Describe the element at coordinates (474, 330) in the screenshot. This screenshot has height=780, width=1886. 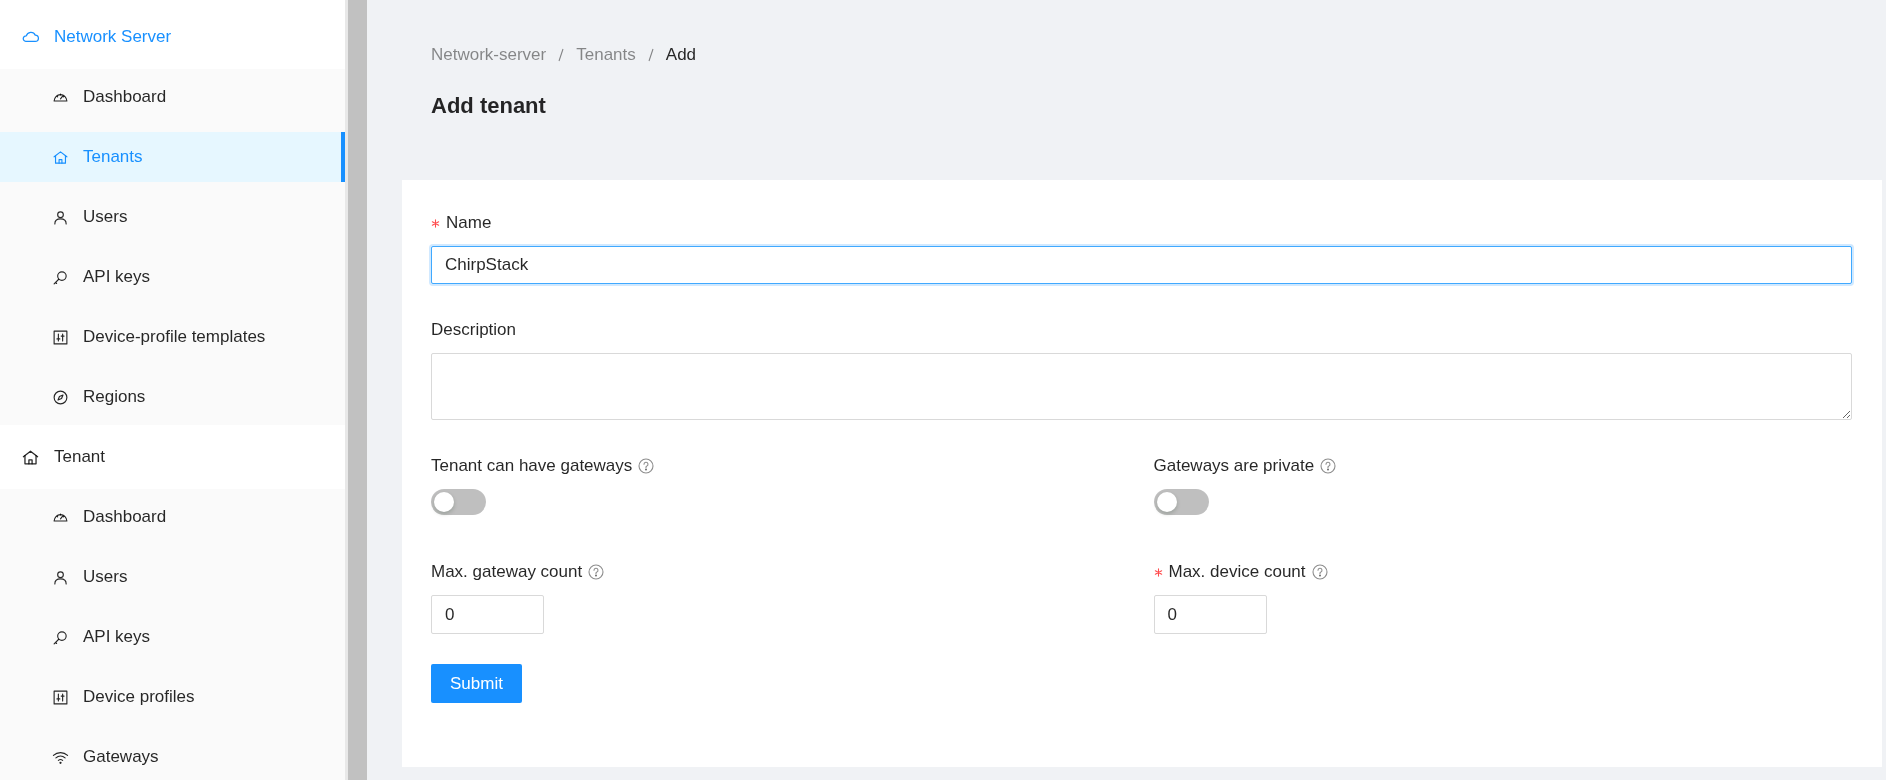
I see `field-label: Description` at that location.